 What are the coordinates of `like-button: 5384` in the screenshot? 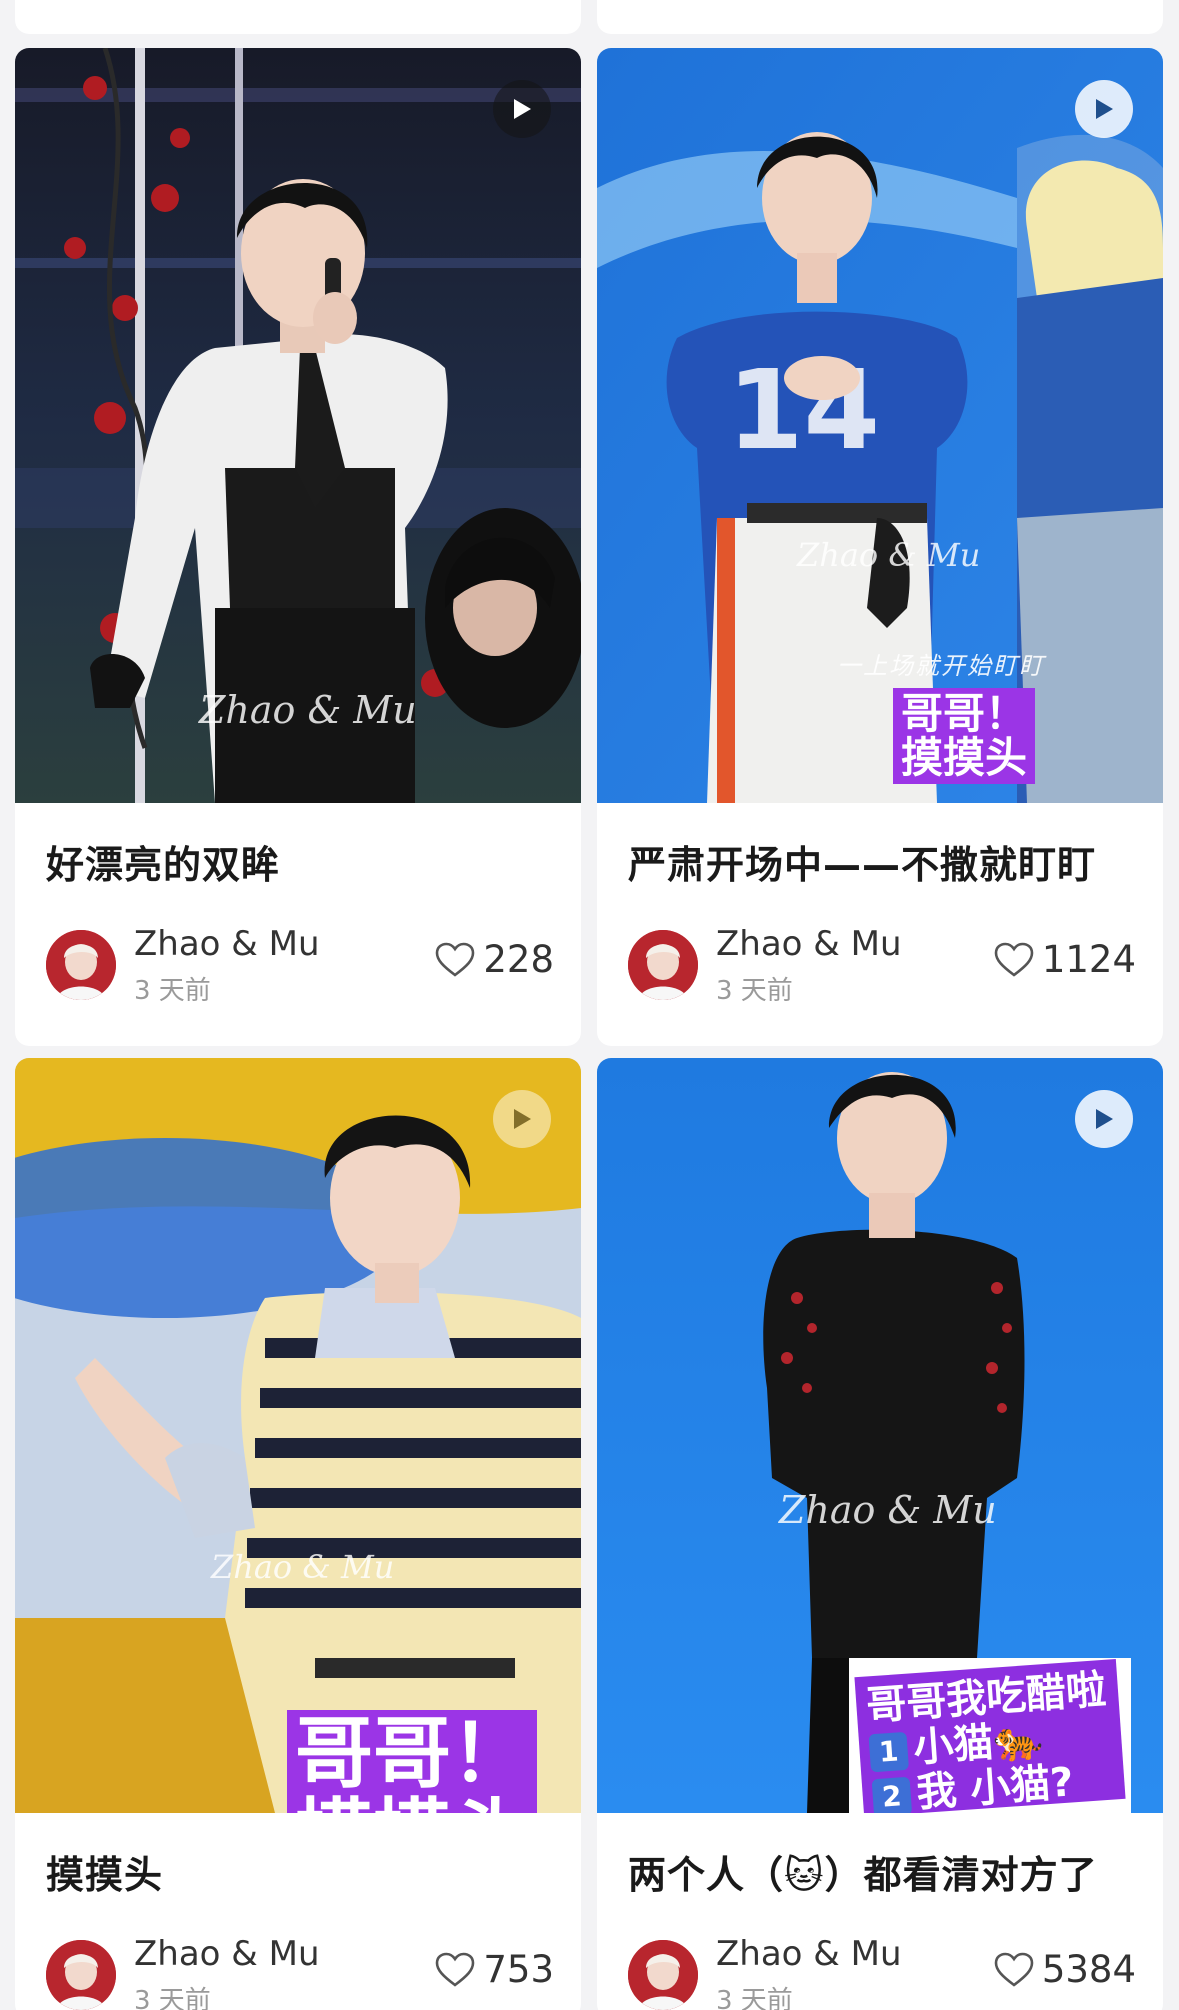 It's located at (1065, 1969).